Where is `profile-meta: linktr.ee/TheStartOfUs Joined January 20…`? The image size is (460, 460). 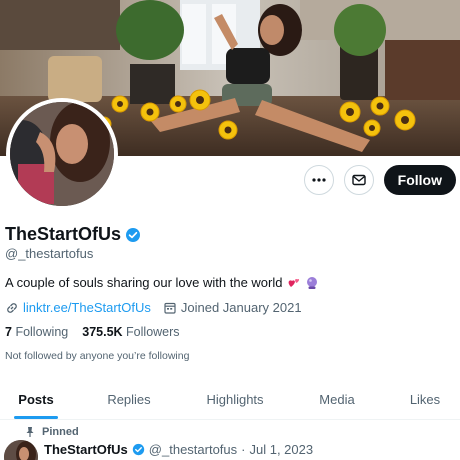 profile-meta: linktr.ee/TheStartOfUs Joined January 20… is located at coordinates (153, 307).